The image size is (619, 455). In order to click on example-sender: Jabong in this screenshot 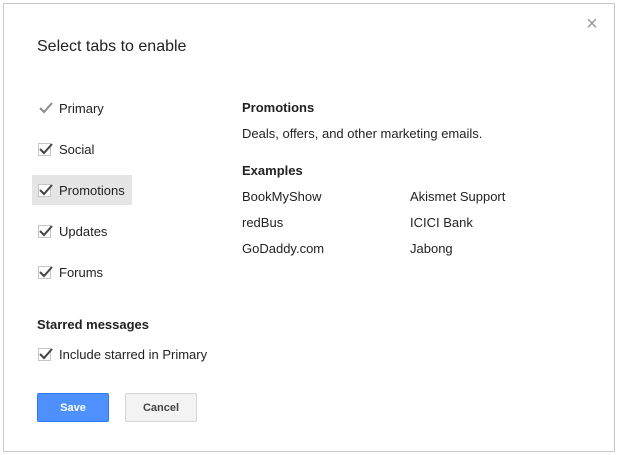, I will do `click(431, 248)`.